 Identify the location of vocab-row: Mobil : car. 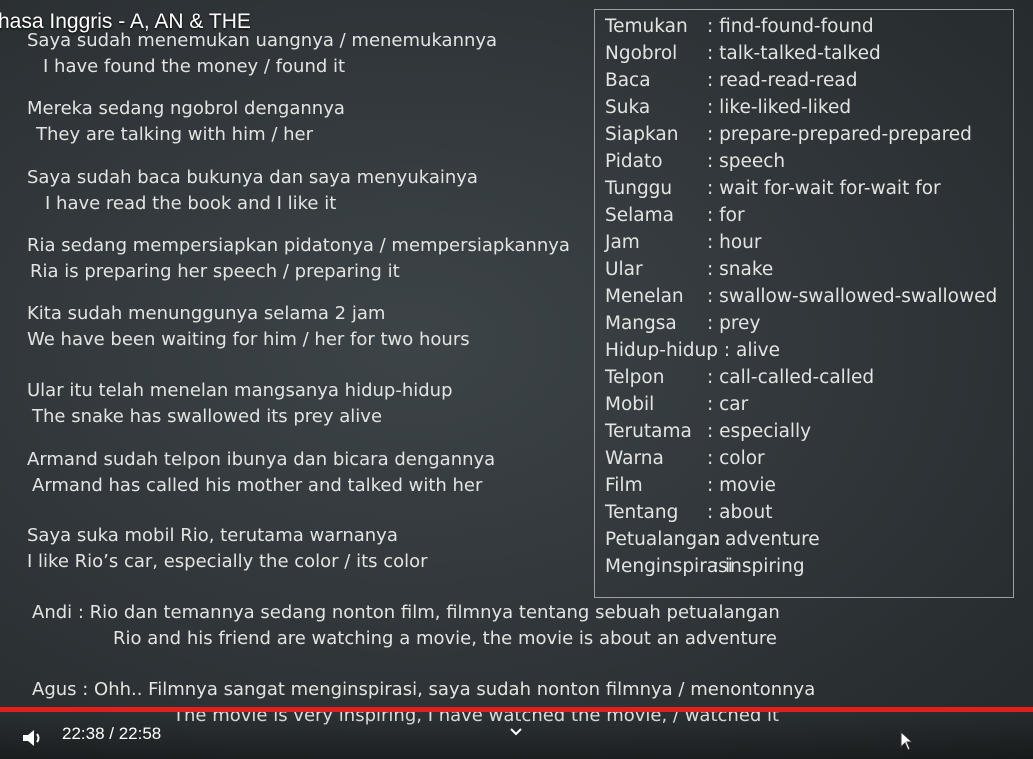
(676, 404).